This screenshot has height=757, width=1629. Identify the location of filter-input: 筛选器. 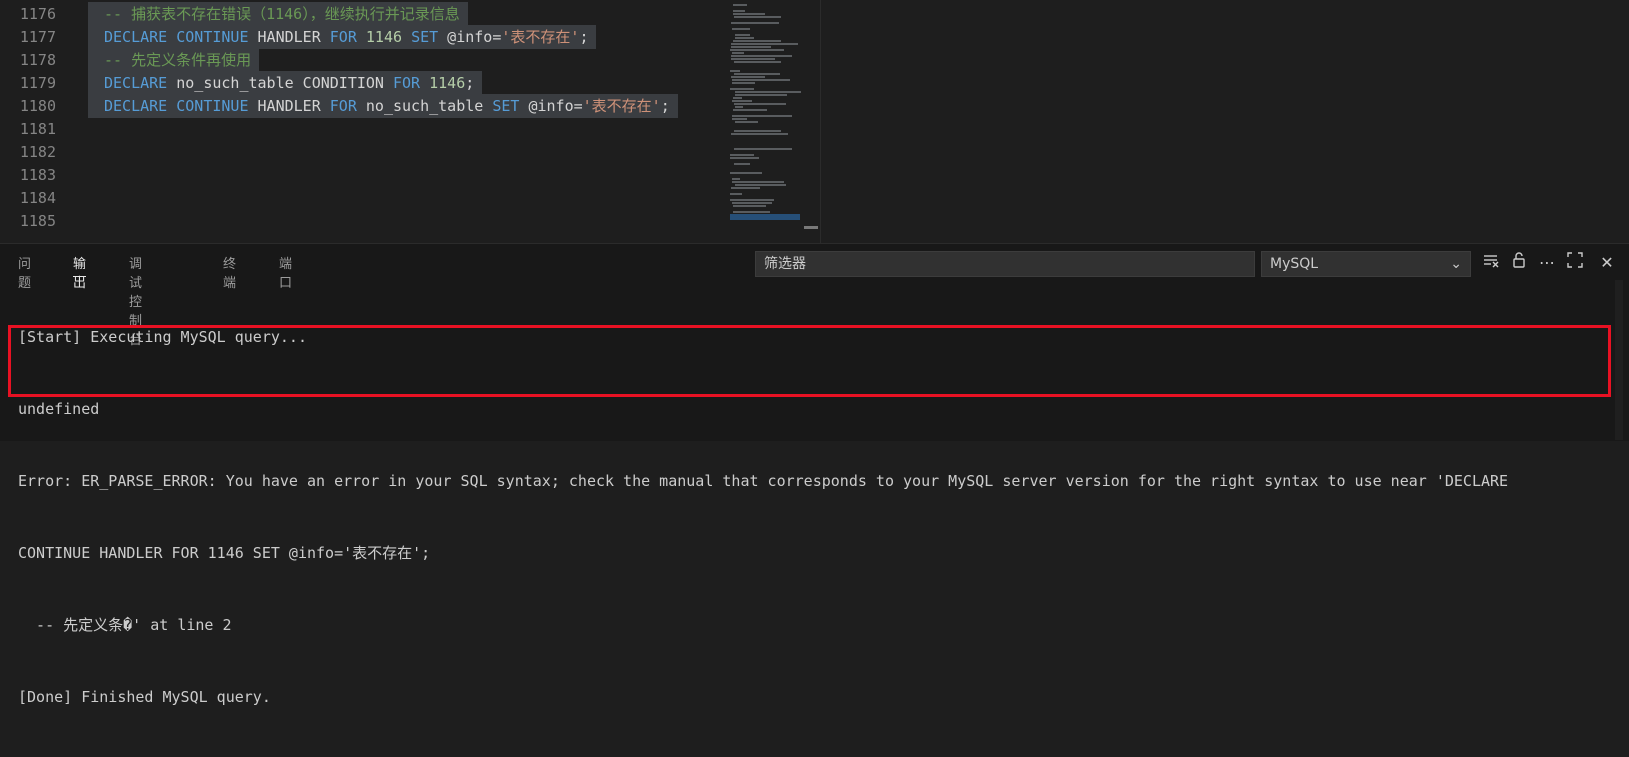
(1005, 264).